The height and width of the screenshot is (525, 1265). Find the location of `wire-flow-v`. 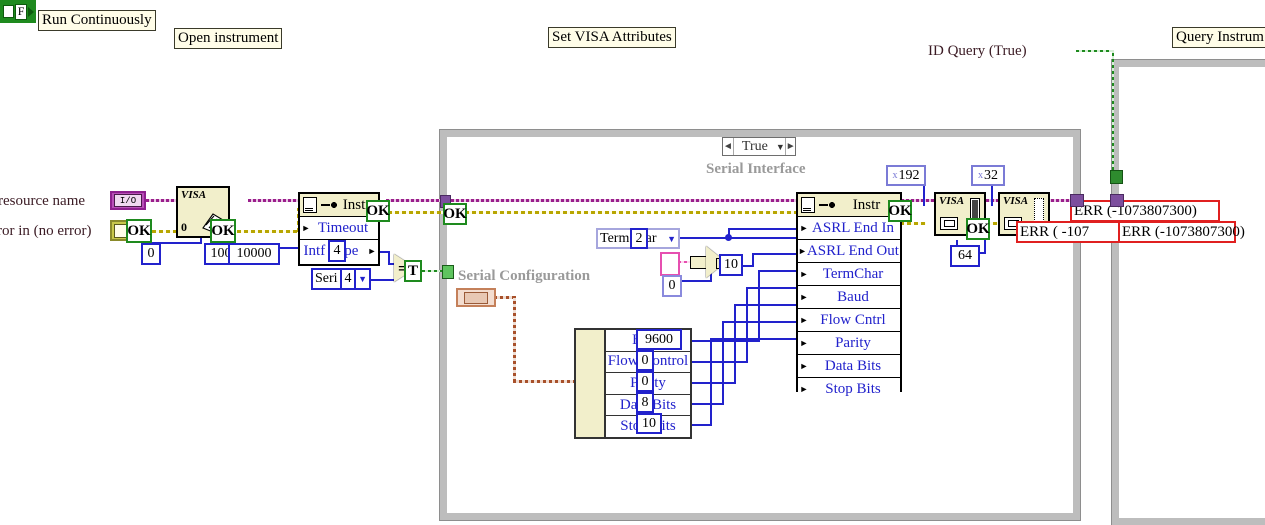

wire-flow-v is located at coordinates (747, 325).